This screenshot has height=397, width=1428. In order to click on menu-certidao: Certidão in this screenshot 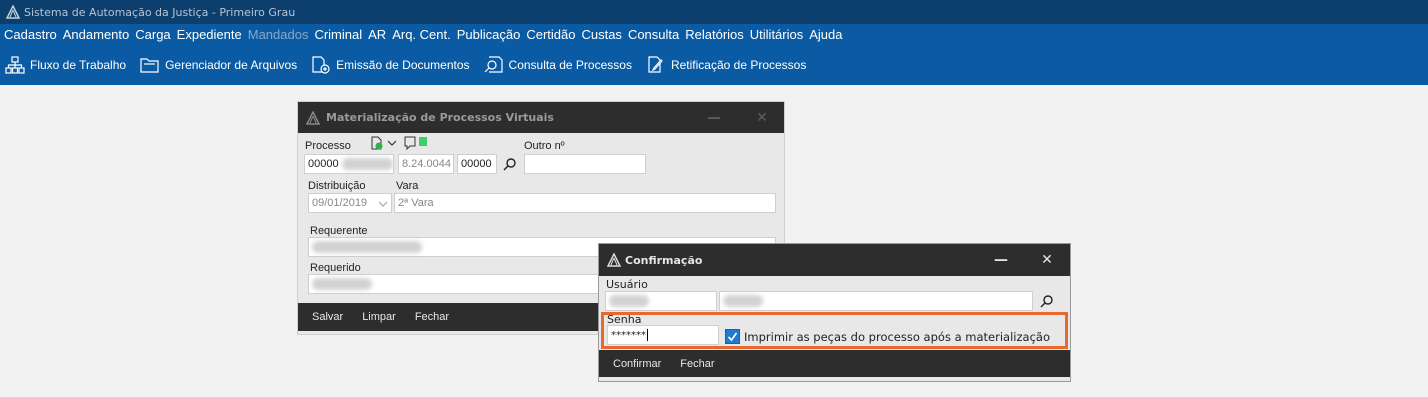, I will do `click(550, 34)`.